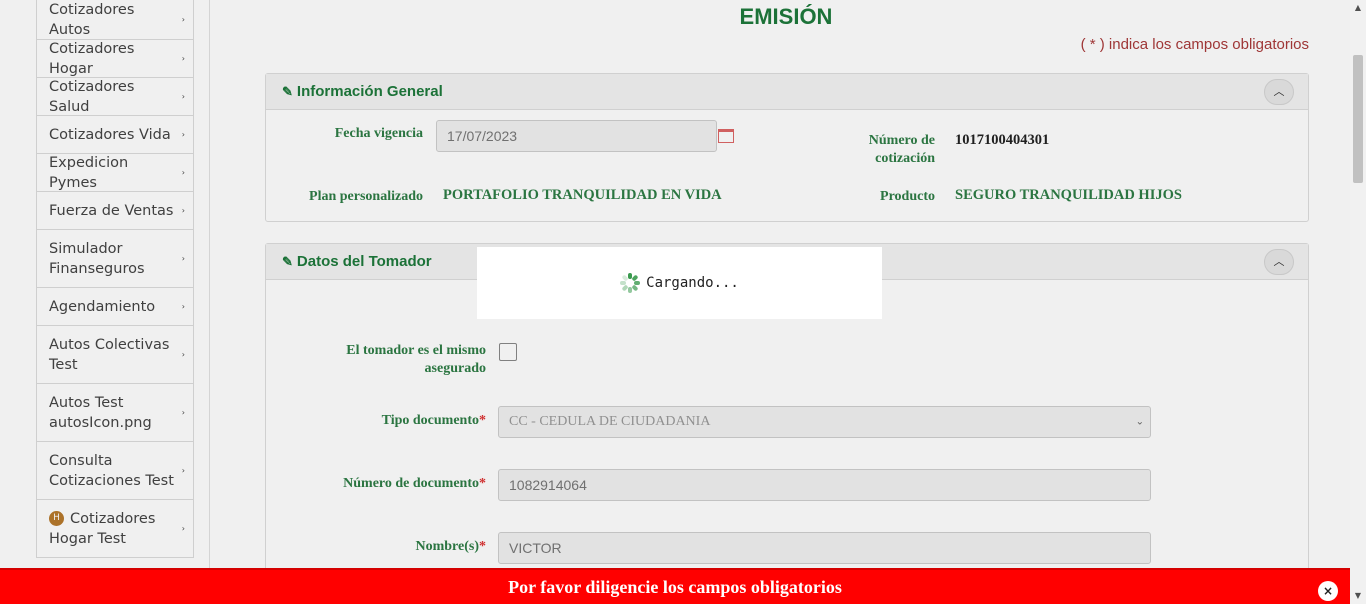 This screenshot has width=1366, height=604. Describe the element at coordinates (1358, 119) in the screenshot. I see `scroll-thumb` at that location.